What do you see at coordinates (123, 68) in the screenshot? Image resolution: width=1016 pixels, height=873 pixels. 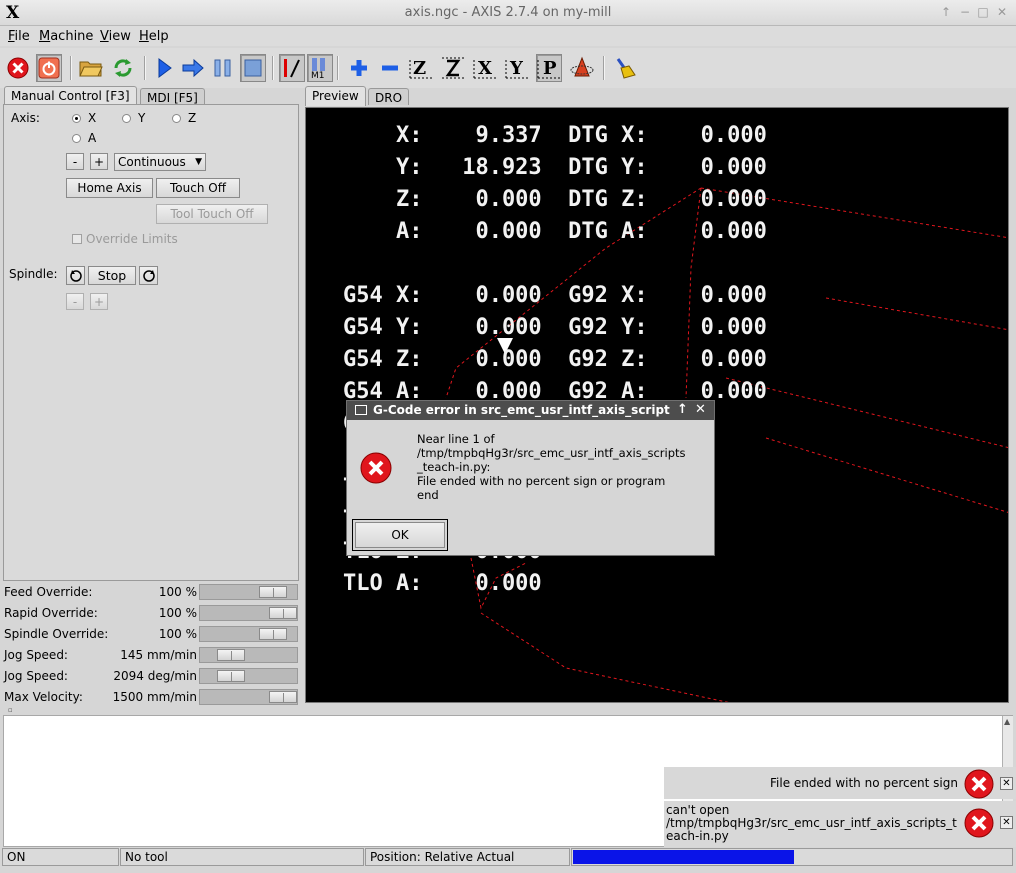 I see `reload-icon` at bounding box center [123, 68].